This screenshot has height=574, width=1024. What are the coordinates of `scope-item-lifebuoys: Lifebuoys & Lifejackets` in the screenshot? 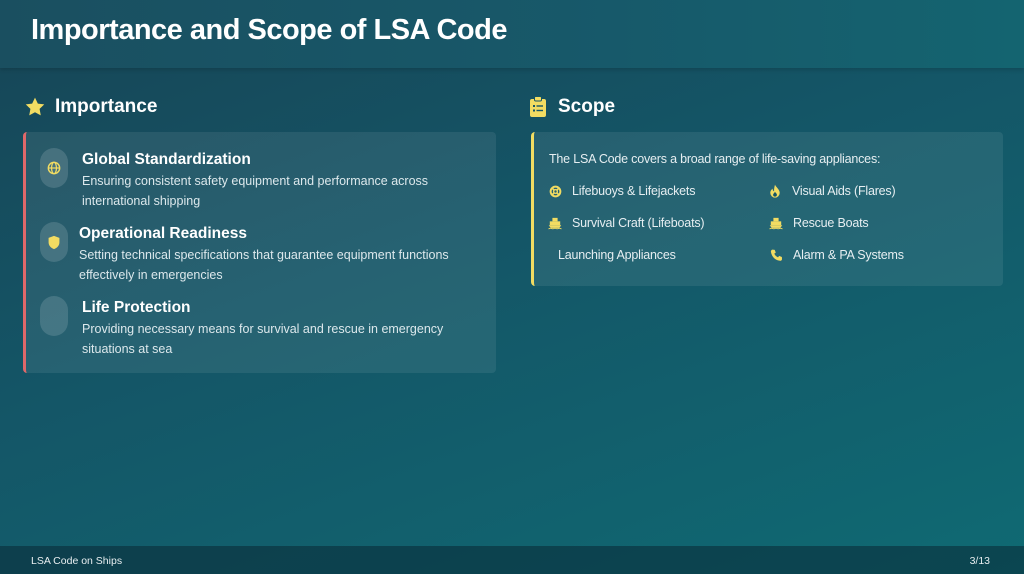 It's located at (621, 191).